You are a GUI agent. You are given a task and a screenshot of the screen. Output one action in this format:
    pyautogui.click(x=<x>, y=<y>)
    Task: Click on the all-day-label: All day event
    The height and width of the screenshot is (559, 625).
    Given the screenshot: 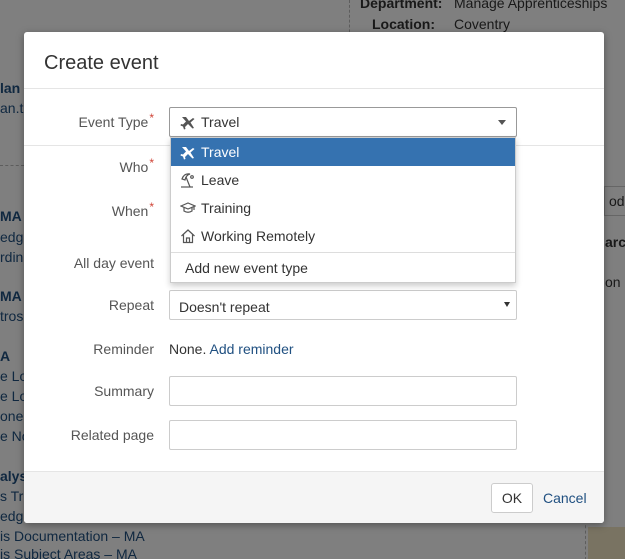 What is the action you would take?
    pyautogui.click(x=113, y=263)
    